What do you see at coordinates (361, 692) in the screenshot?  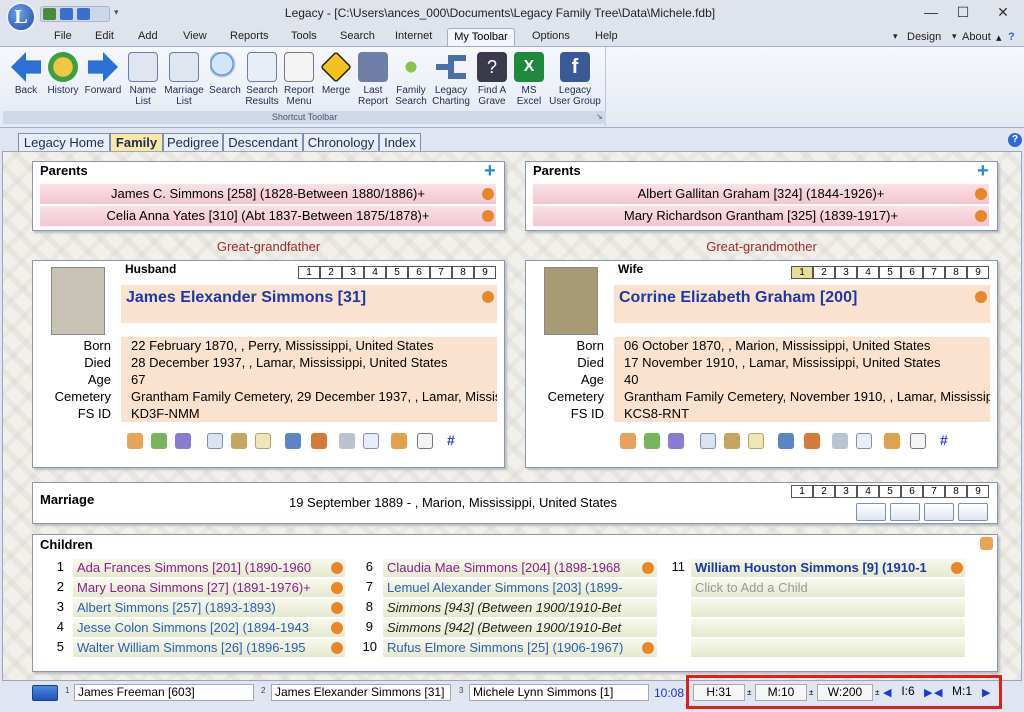 I see `bookmark-2: James Elexander Simmons [31]` at bounding box center [361, 692].